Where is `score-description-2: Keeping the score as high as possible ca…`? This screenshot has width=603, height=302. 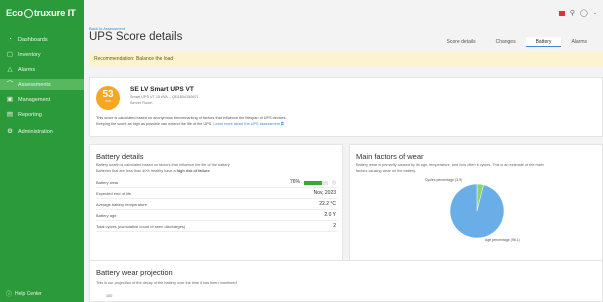 score-description-2: Keeping the score as high as possible ca… is located at coordinates (190, 124).